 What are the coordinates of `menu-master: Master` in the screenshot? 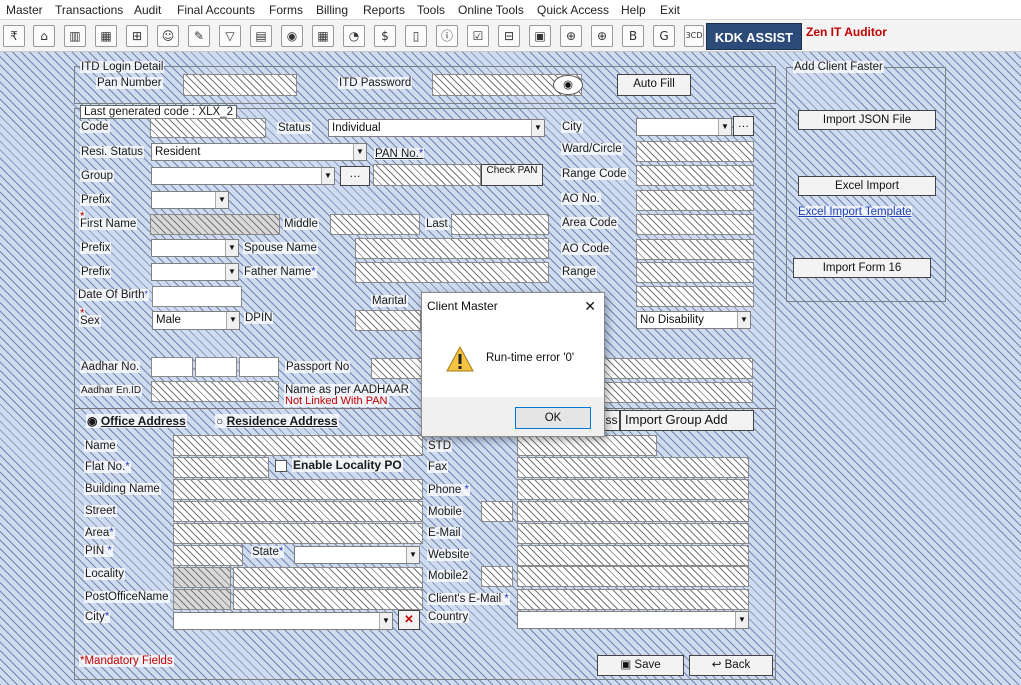 It's located at (24, 10).